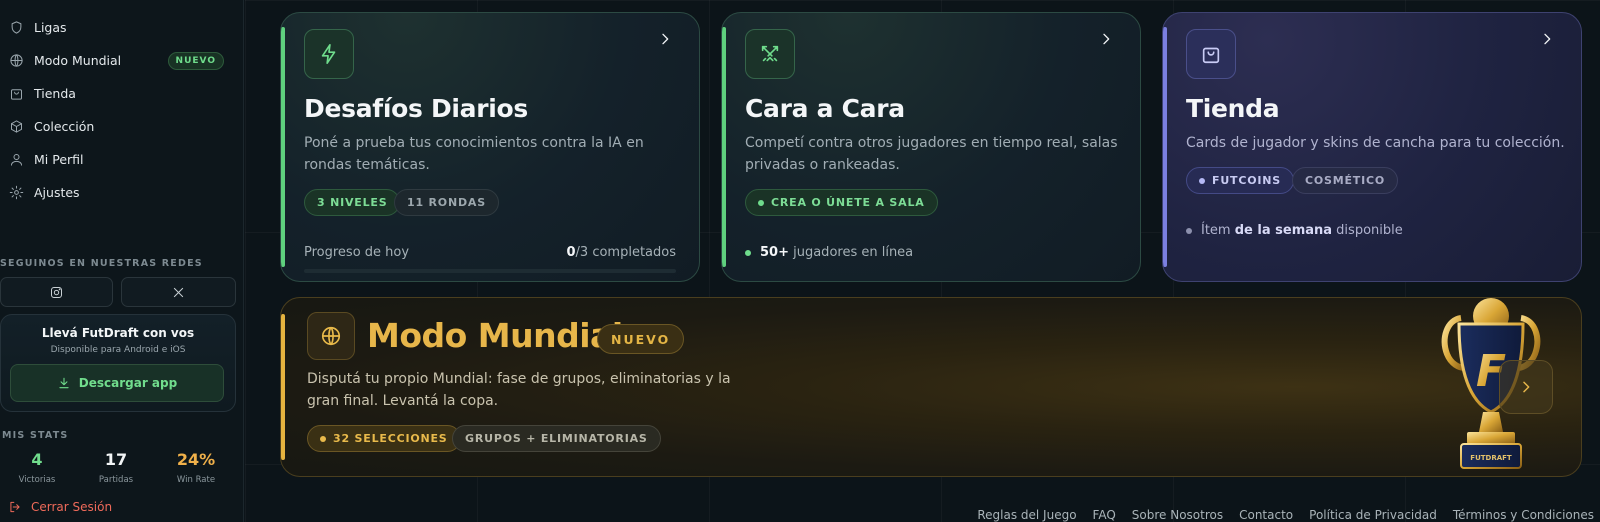 Image resolution: width=1600 pixels, height=522 pixels. What do you see at coordinates (196, 459) in the screenshot?
I see `stat-value: 24%` at bounding box center [196, 459].